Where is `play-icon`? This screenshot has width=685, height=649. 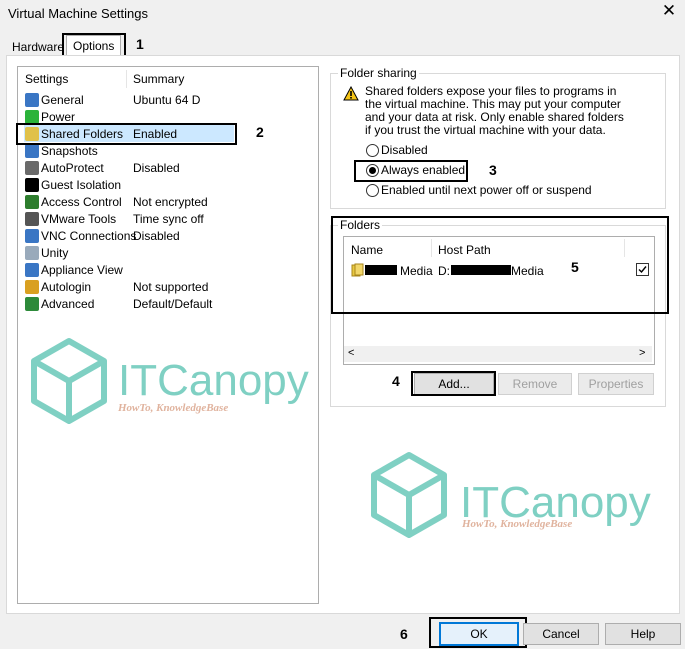 play-icon is located at coordinates (32, 117).